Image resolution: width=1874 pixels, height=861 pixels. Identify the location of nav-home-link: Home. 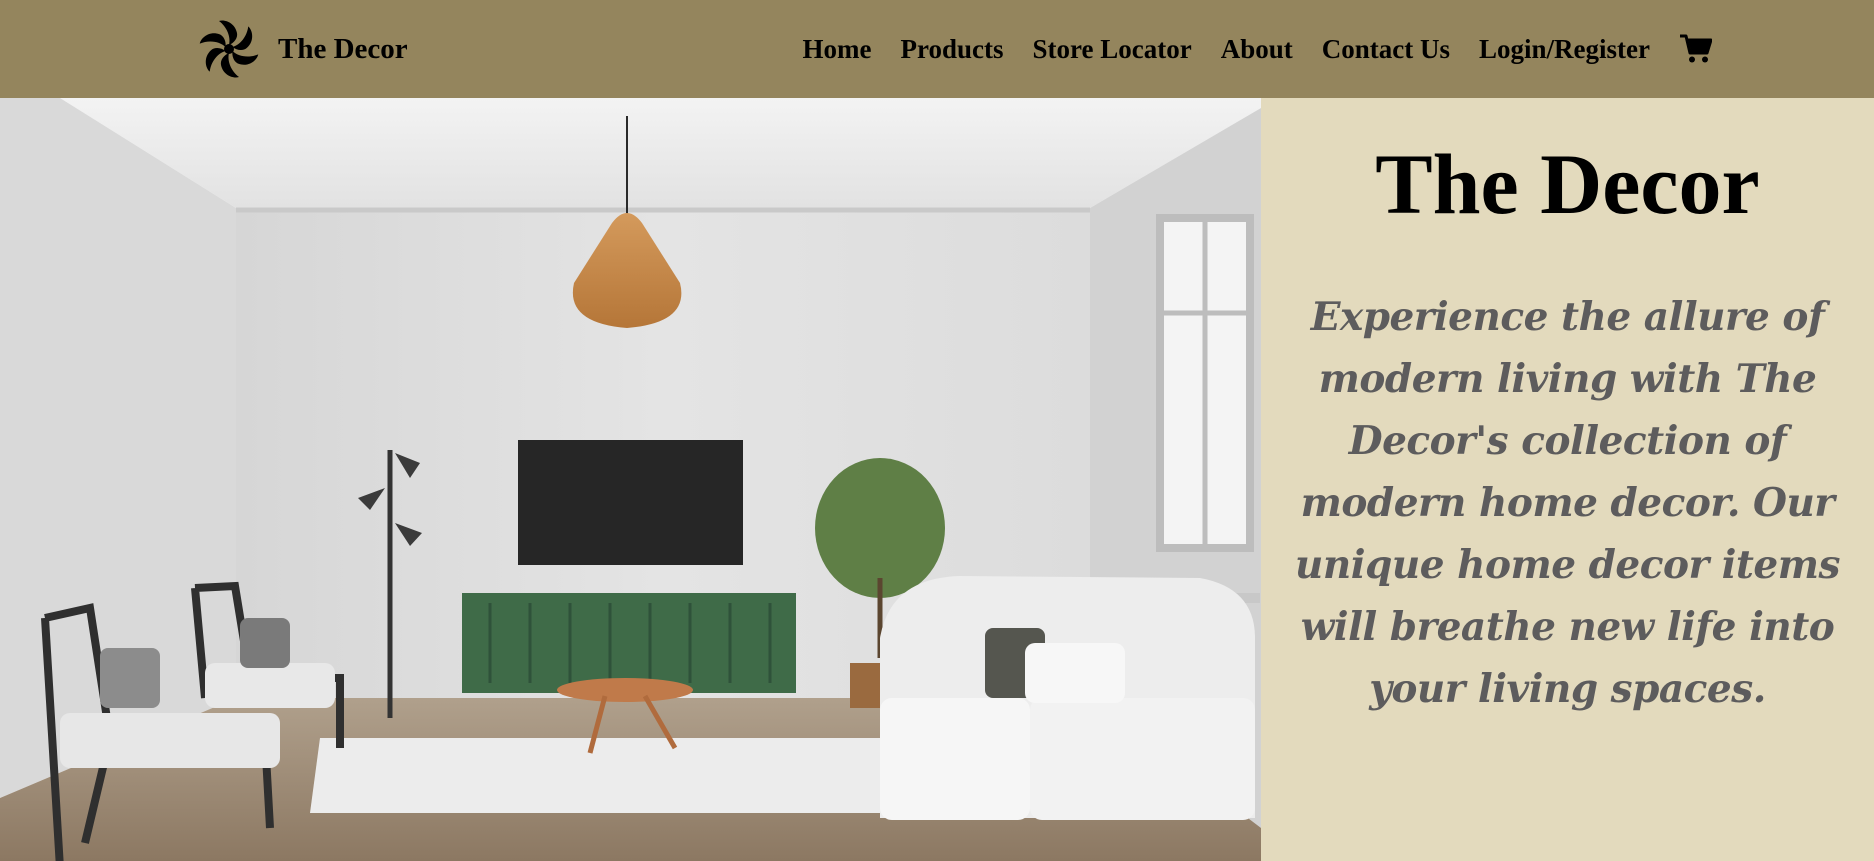
(837, 49).